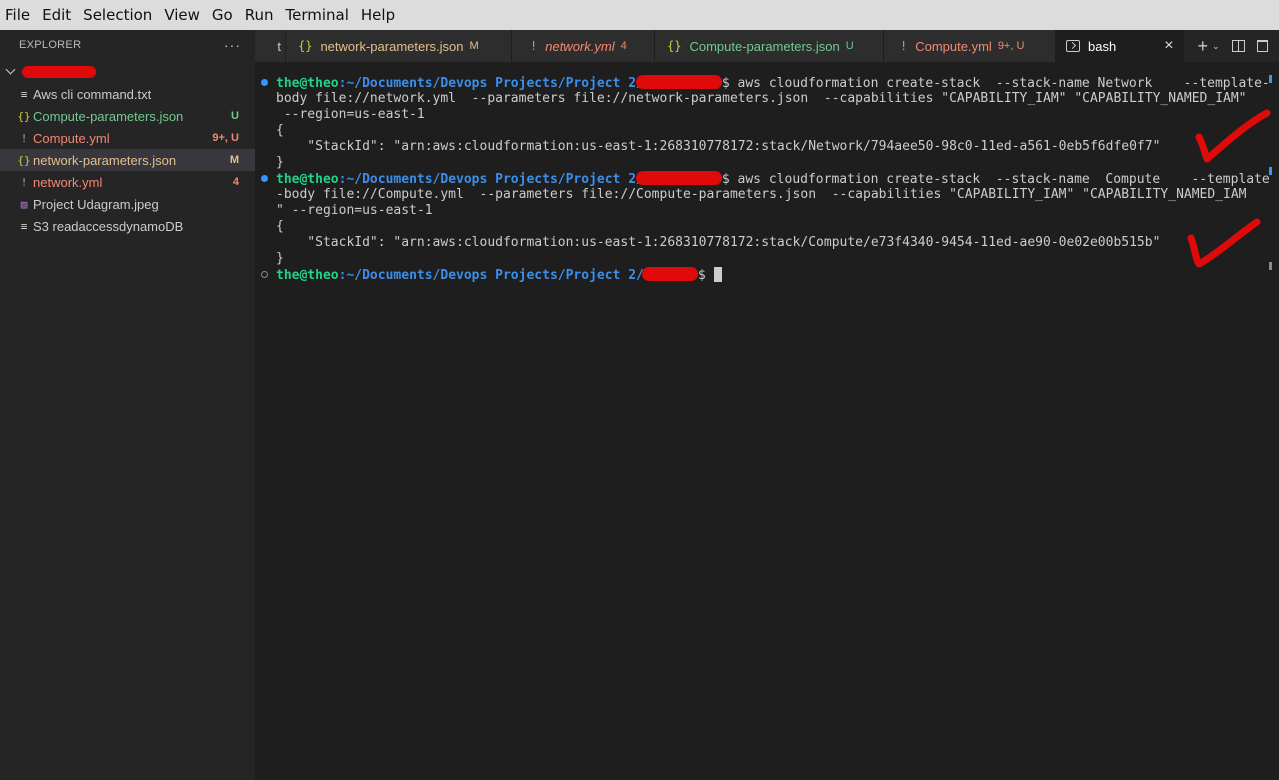 The height and width of the screenshot is (780, 1279). I want to click on terminal-line: --region=us-east-1, so click(350, 114).